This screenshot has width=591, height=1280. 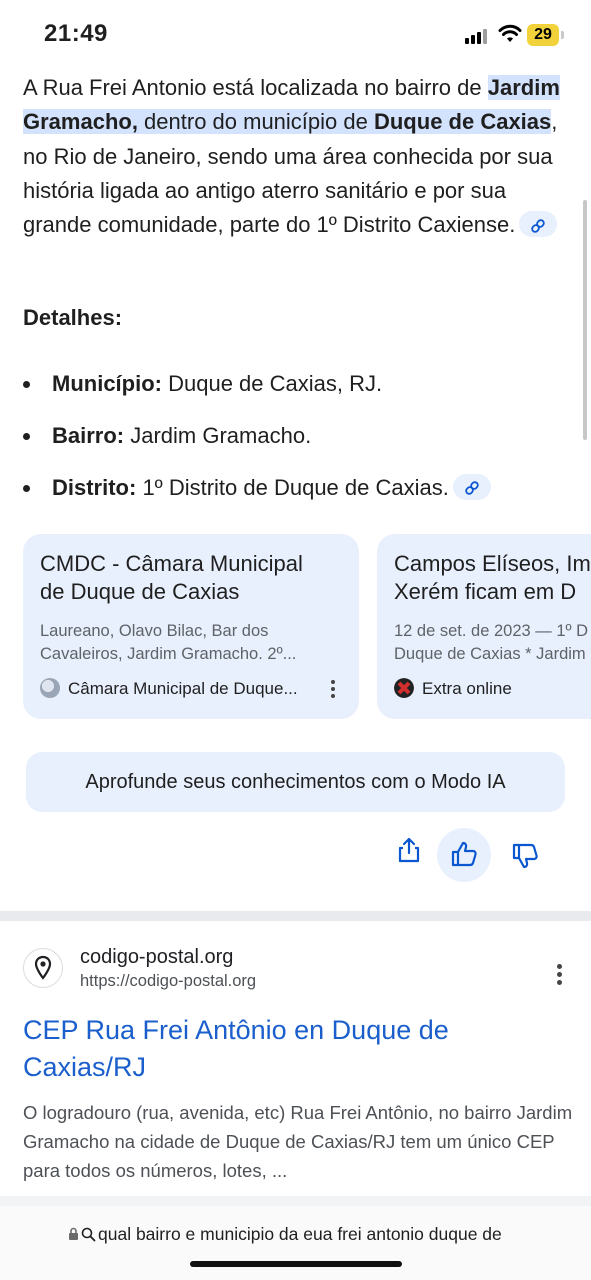 What do you see at coordinates (88, 435) in the screenshot?
I see `detail-label: Bairro:` at bounding box center [88, 435].